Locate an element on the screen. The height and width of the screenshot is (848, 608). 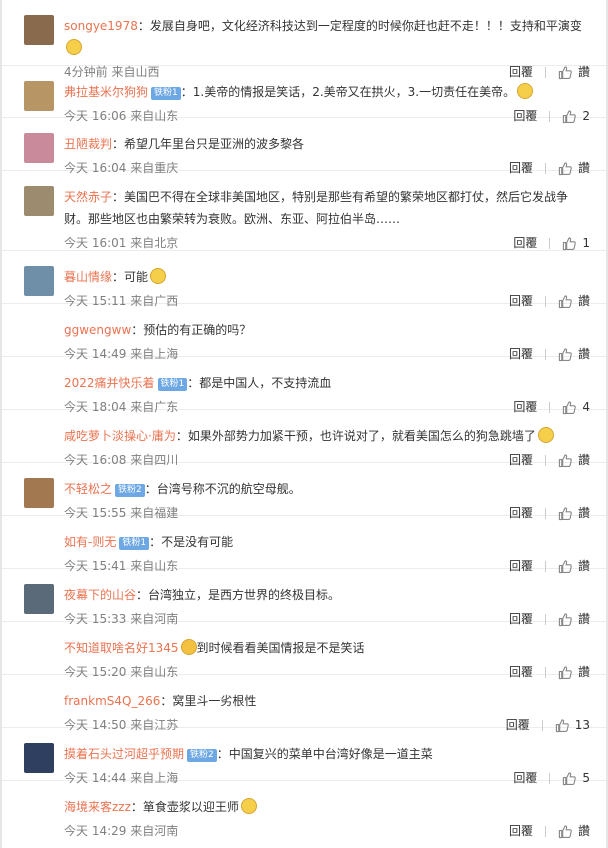
laugh-emoji-icon is located at coordinates (188, 647).